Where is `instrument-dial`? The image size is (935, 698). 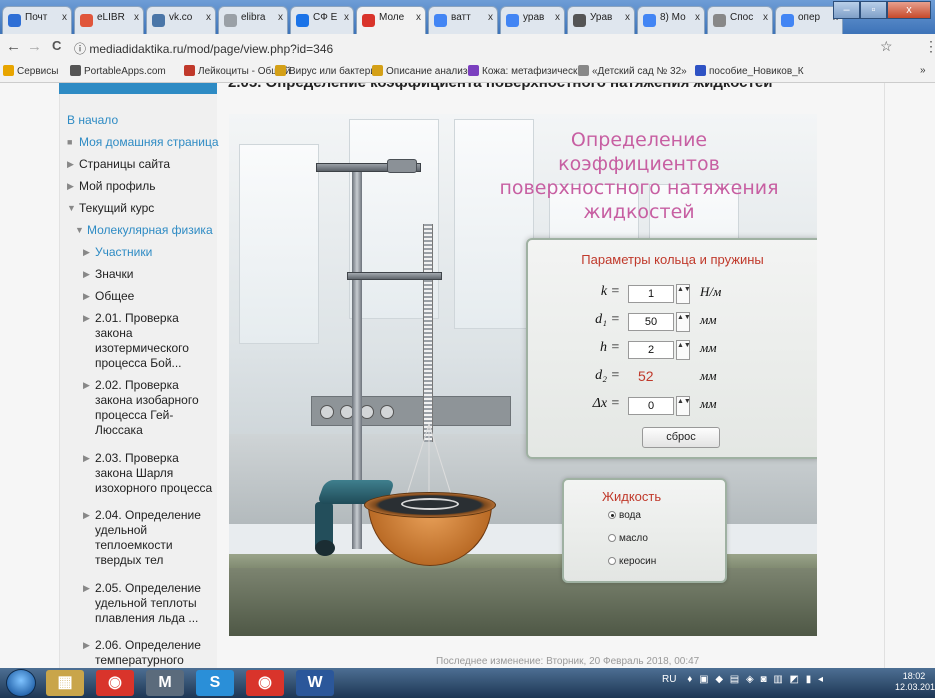 instrument-dial is located at coordinates (387, 412).